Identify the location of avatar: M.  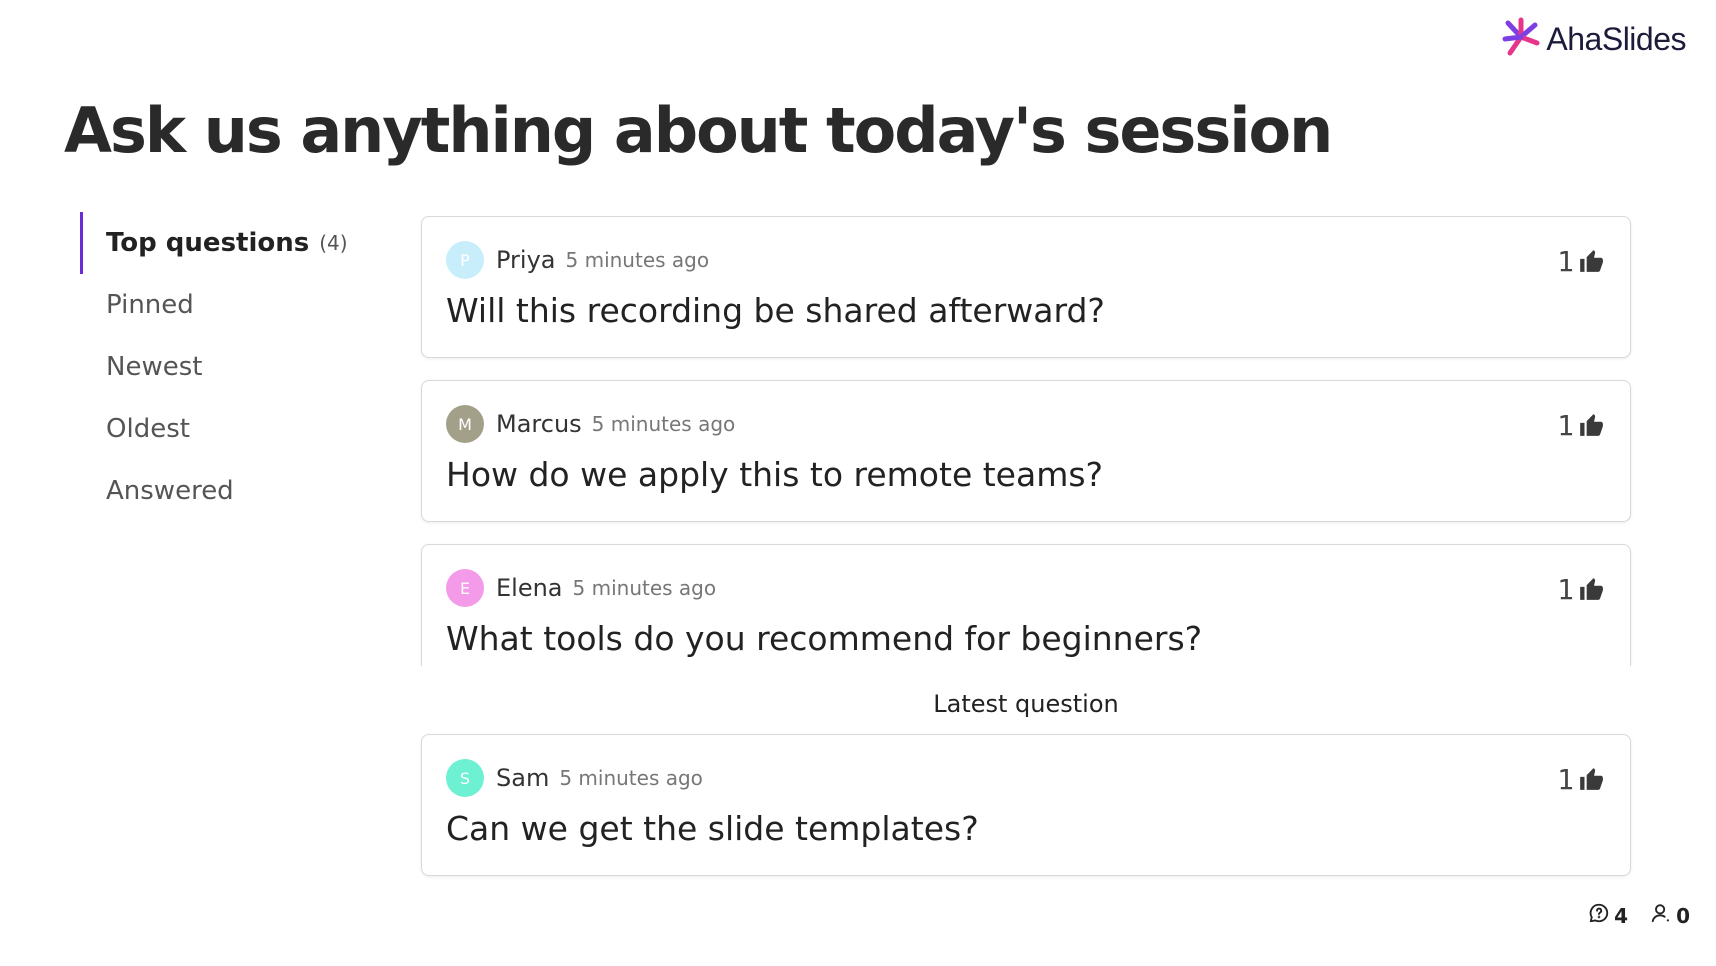
(465, 424).